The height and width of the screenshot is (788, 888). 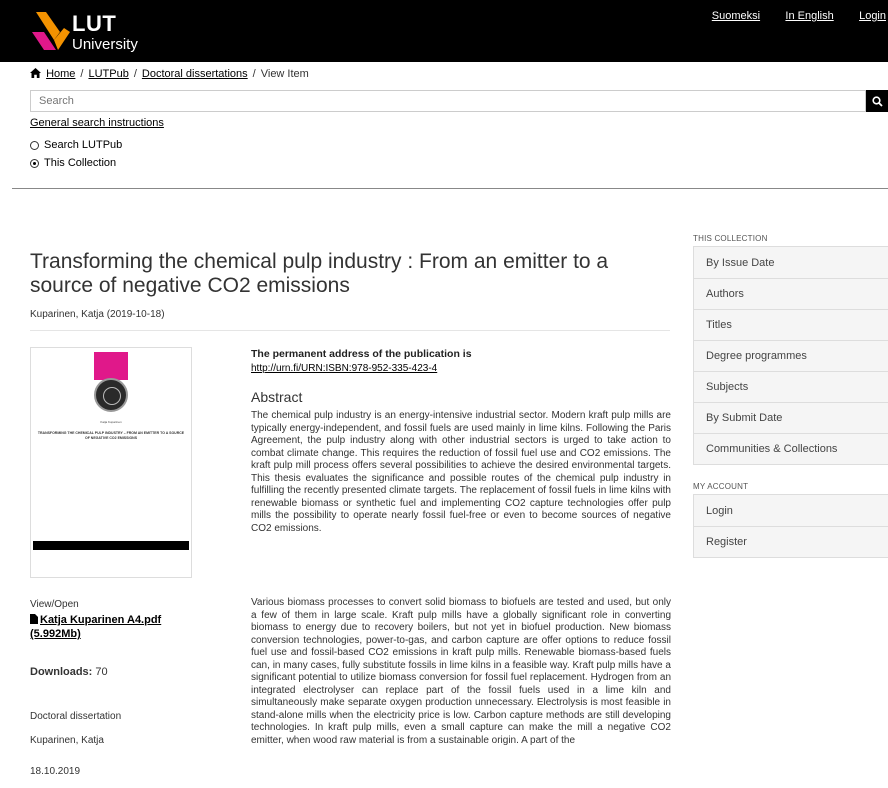 I want to click on lut-logo: LUT University, so click(x=90, y=33).